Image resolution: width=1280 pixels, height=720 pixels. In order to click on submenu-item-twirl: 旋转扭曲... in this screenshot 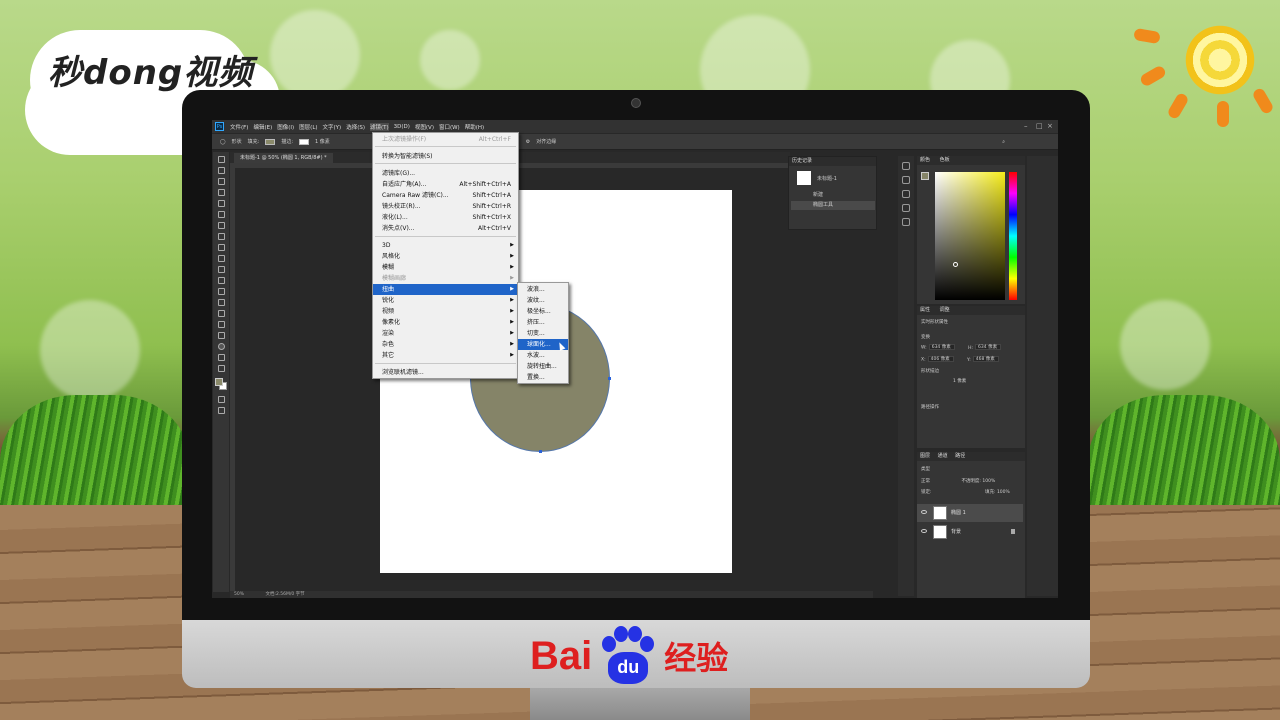, I will do `click(543, 366)`.